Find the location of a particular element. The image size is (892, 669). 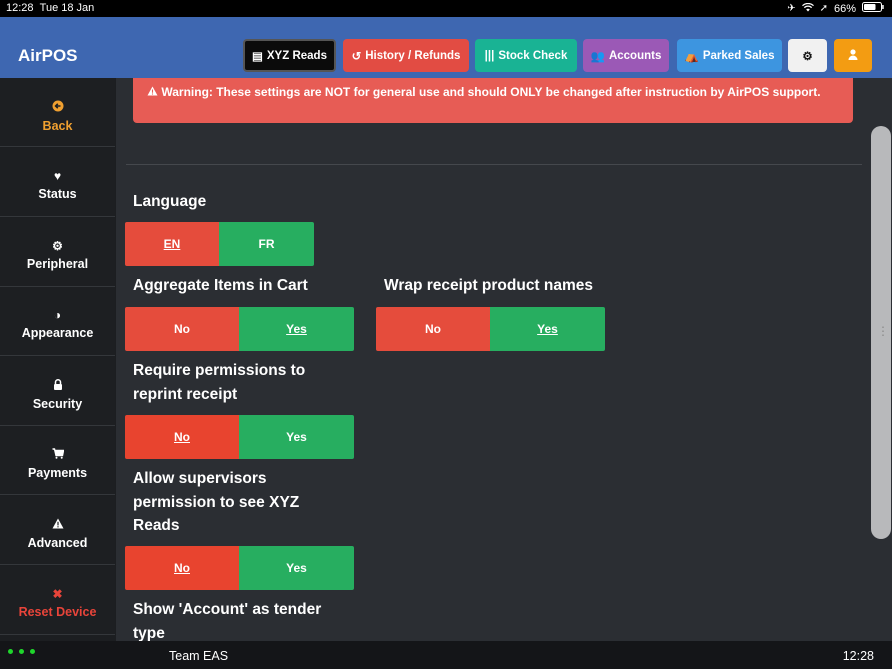

sidebar-item-label: Status is located at coordinates (57, 194).